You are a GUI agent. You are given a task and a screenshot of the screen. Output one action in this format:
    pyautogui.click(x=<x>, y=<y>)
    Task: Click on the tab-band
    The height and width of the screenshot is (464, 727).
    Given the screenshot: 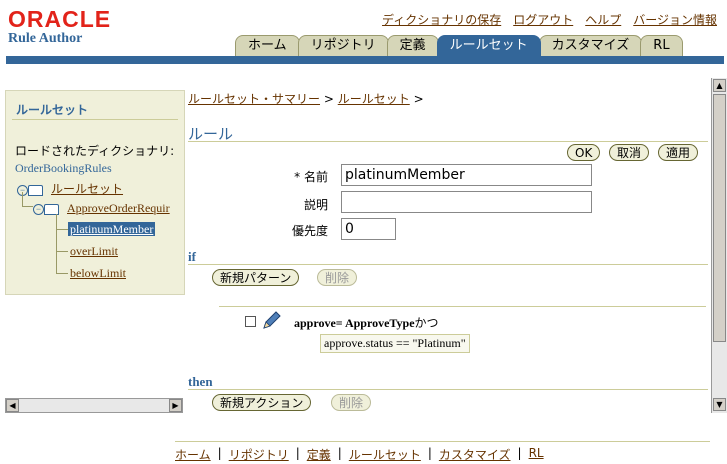 What is the action you would take?
    pyautogui.click(x=365, y=60)
    